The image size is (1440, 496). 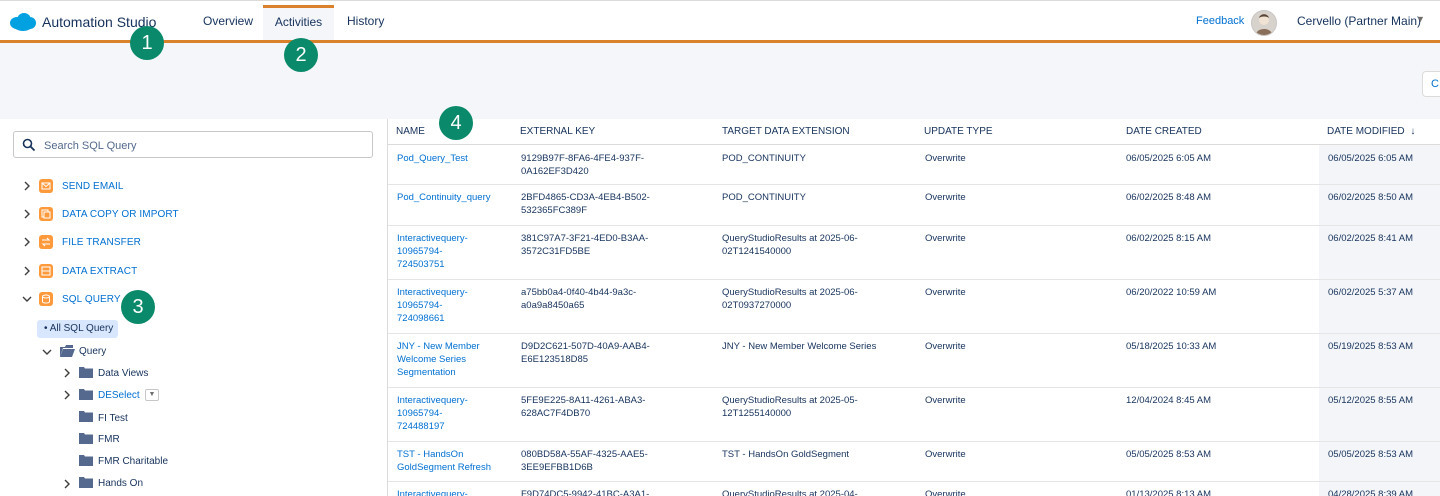 What do you see at coordinates (432, 158) in the screenshot?
I see `cell-name: Pod_Query_Test` at bounding box center [432, 158].